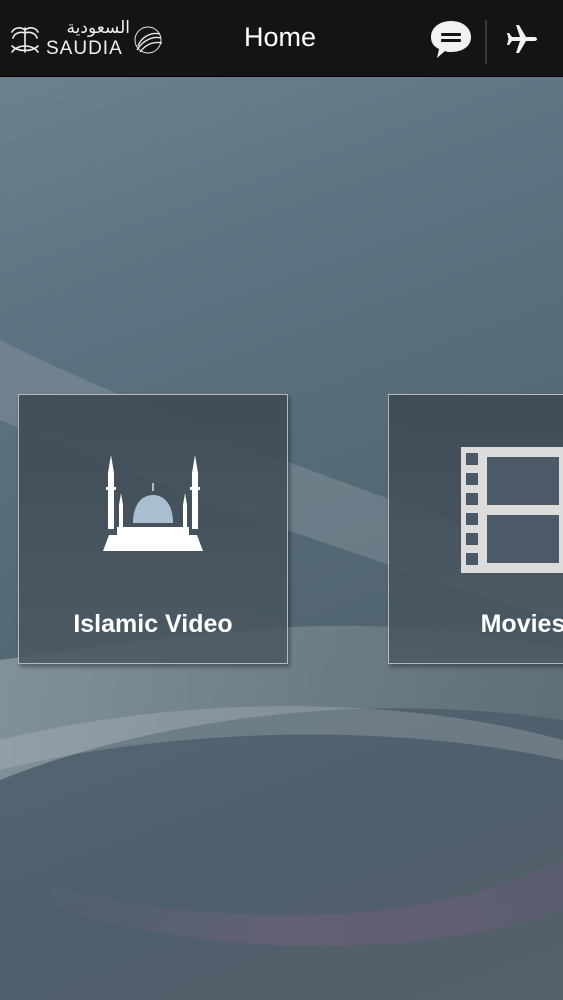 This screenshot has width=563, height=1000. I want to click on skyteam-mark-icon, so click(148, 40).